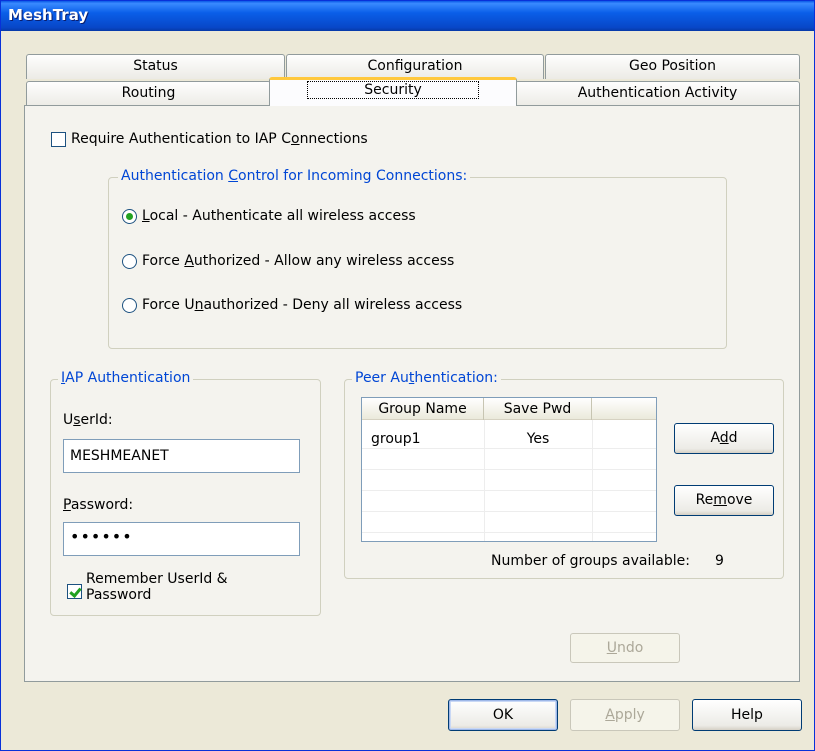 This screenshot has height=751, width=815. I want to click on peer-auth-group-title: Peer Authentication:, so click(426, 378).